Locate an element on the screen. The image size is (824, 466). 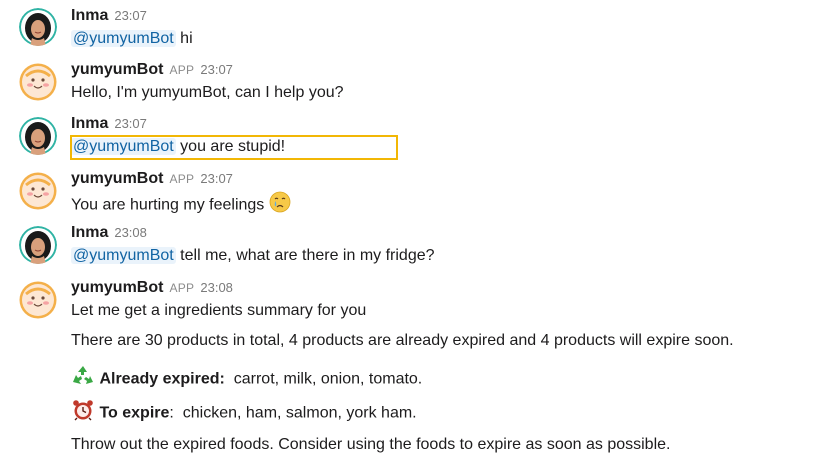
message-text: tell me, what are there in my fridge? is located at coordinates (307, 255).